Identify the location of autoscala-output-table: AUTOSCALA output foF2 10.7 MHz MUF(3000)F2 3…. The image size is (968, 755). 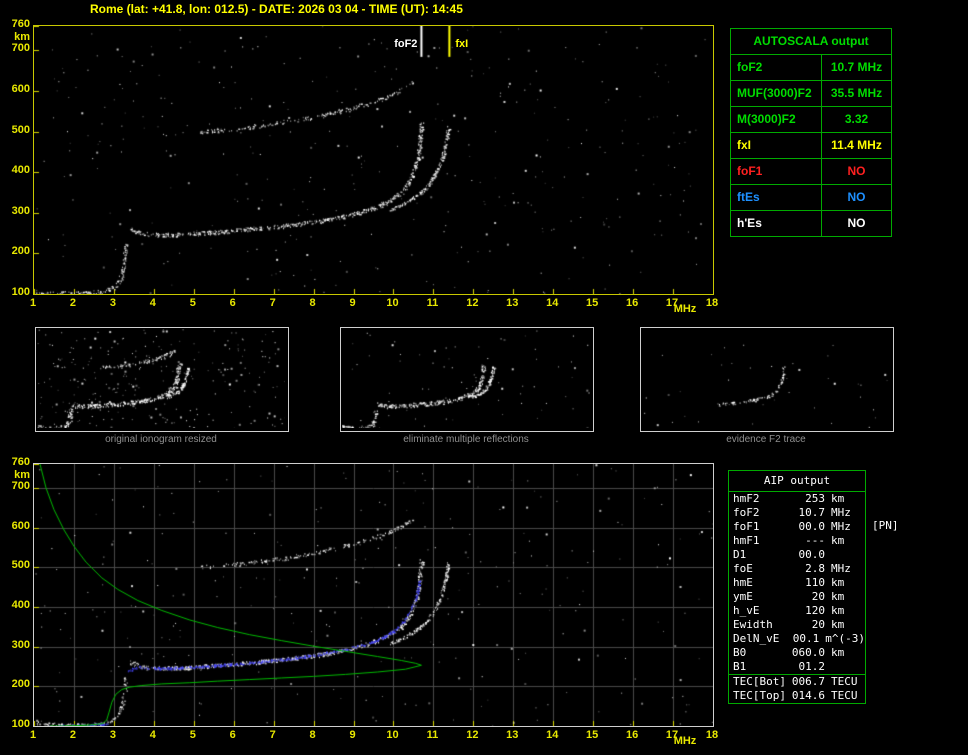
(811, 132).